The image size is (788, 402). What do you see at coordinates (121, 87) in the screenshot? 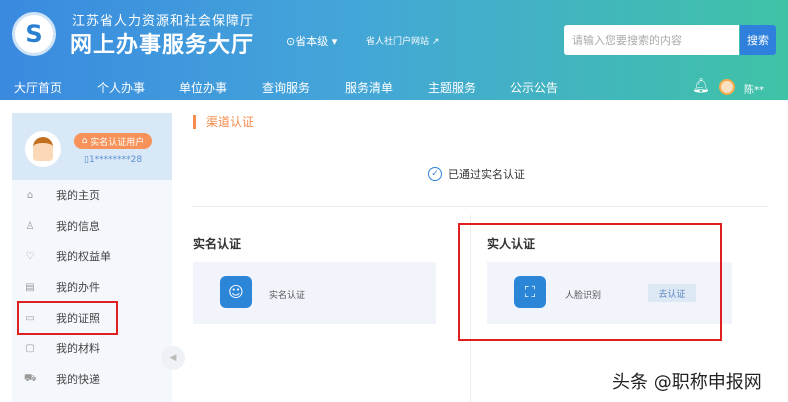
I see `nav-item: 个人办事` at bounding box center [121, 87].